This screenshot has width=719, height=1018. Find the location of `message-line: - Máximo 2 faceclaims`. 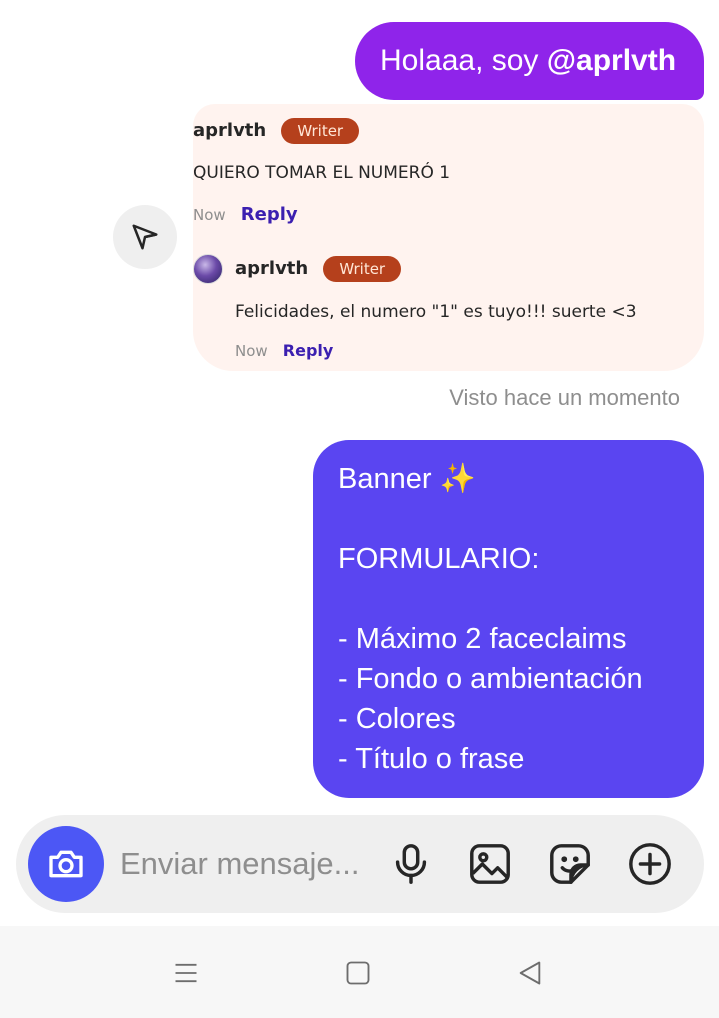

message-line: - Máximo 2 faceclaims is located at coordinates (482, 639).